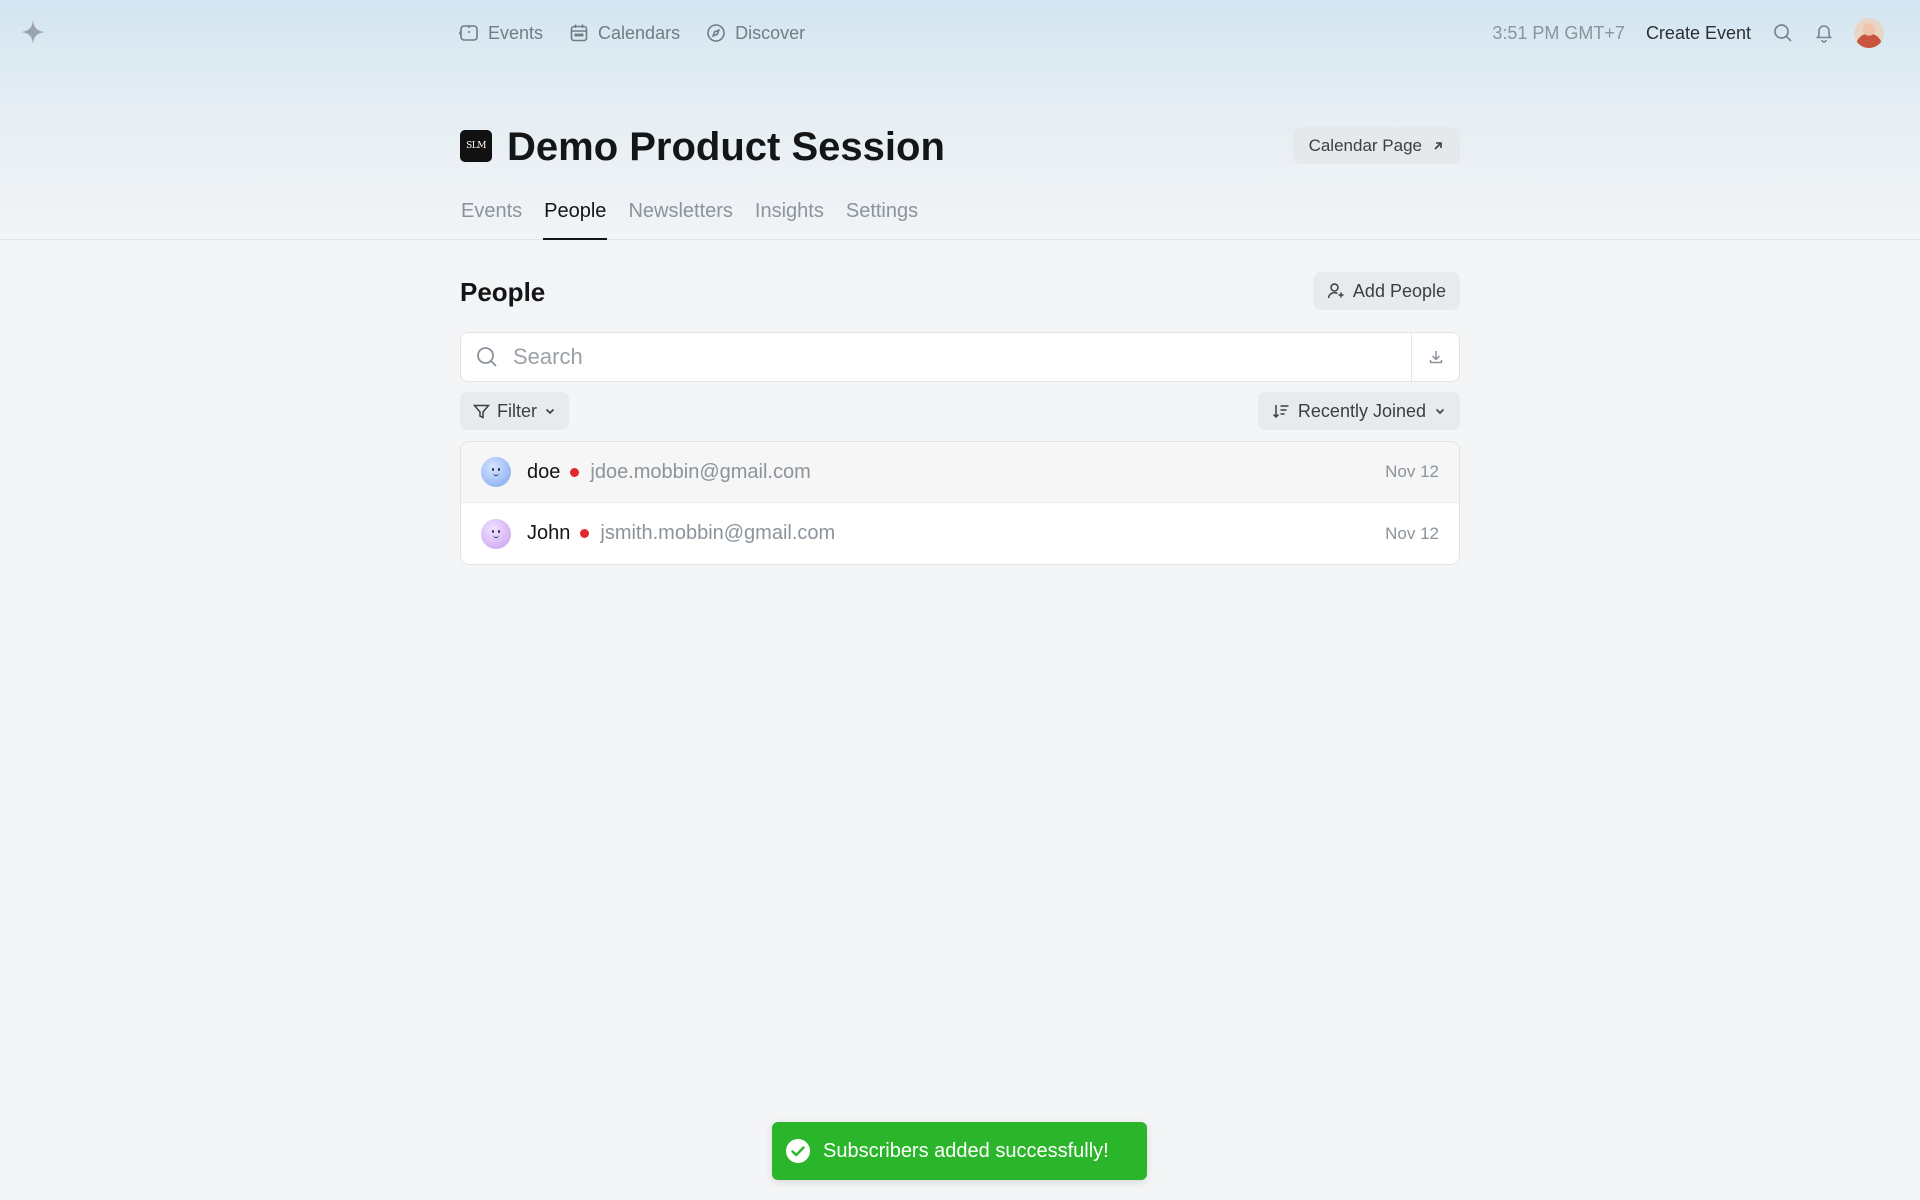 The image size is (1920, 1200). What do you see at coordinates (770, 32) in the screenshot?
I see `nav-discover-label: Discover` at bounding box center [770, 32].